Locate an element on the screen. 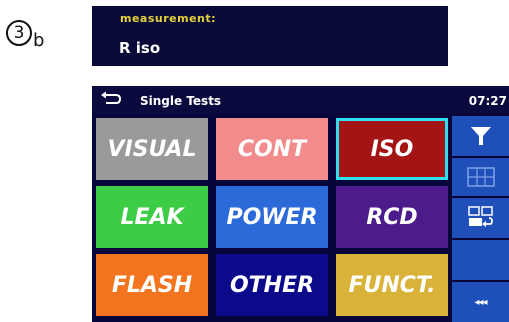 Image resolution: width=509 pixels, height=322 pixels. tile-flash: FLASH is located at coordinates (152, 285).